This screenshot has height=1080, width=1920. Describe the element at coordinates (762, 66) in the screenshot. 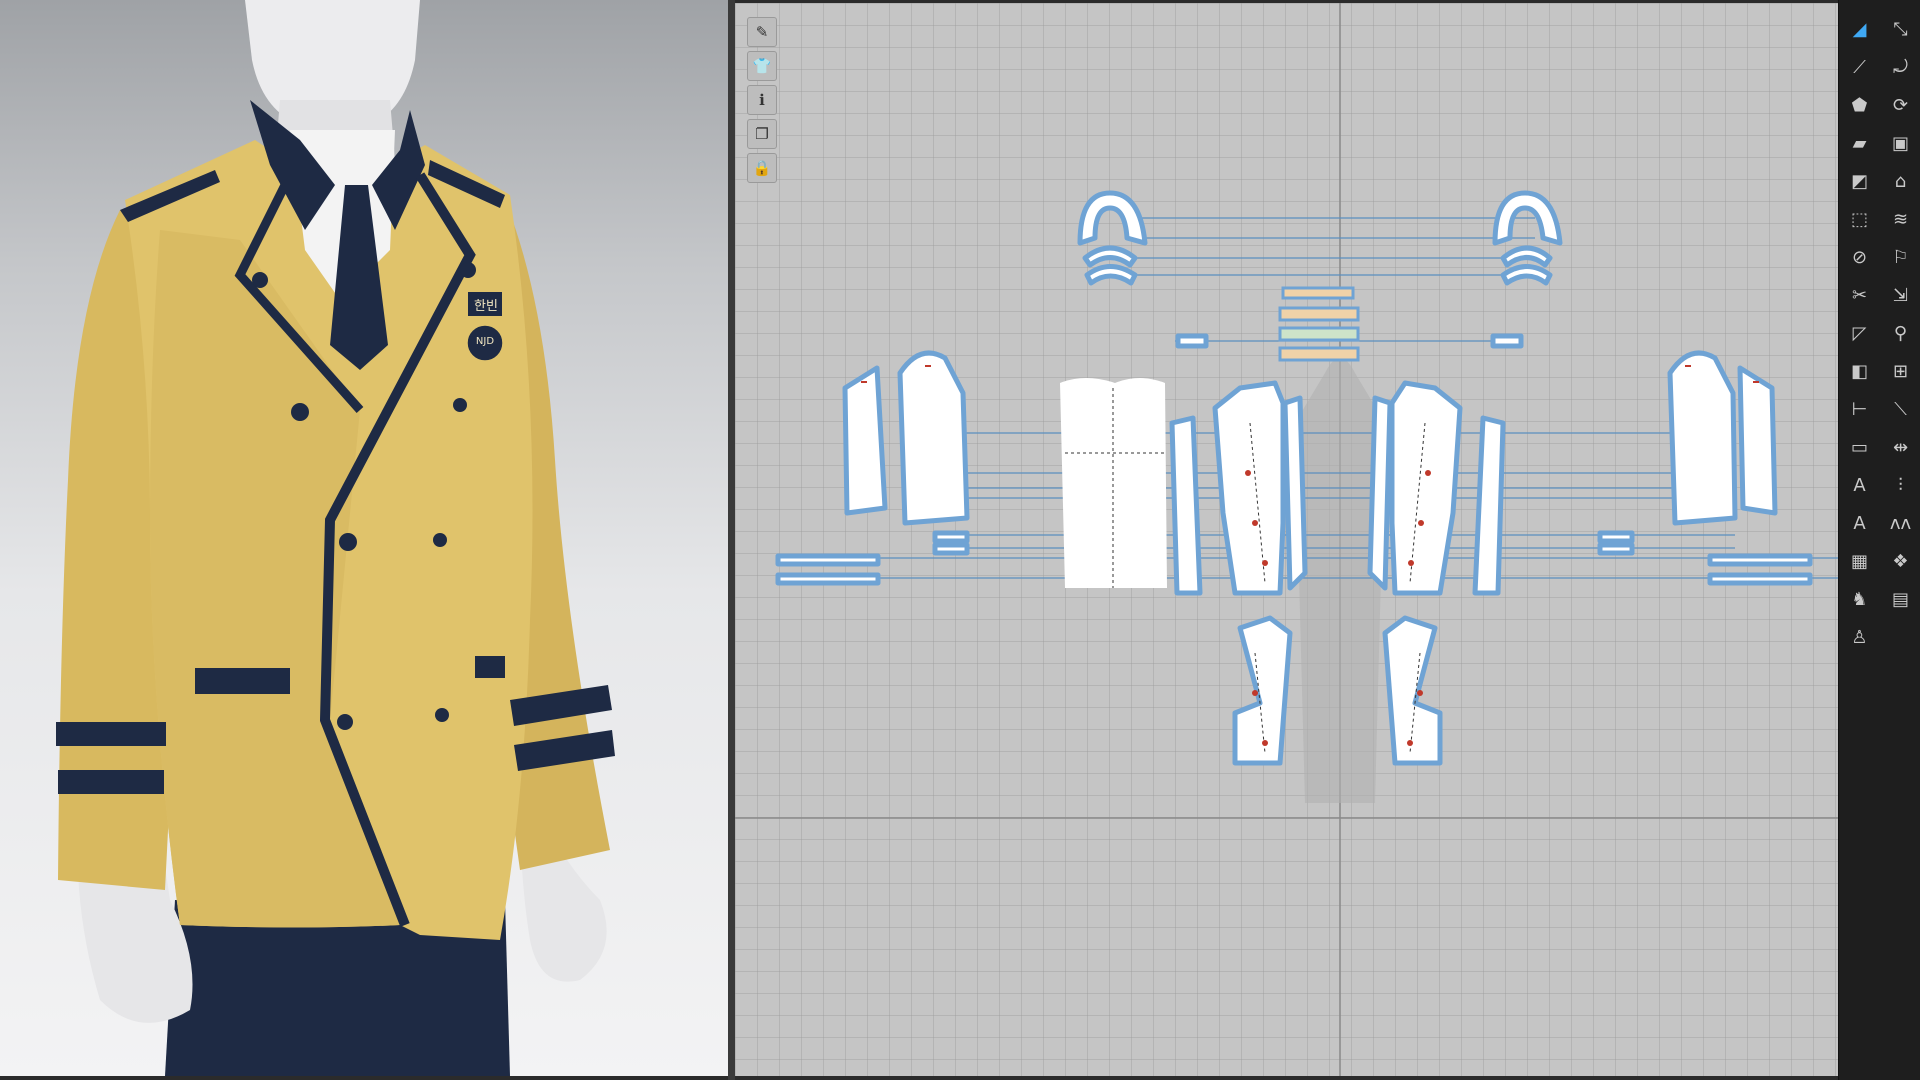

I see `garment-icon: 👕` at that location.